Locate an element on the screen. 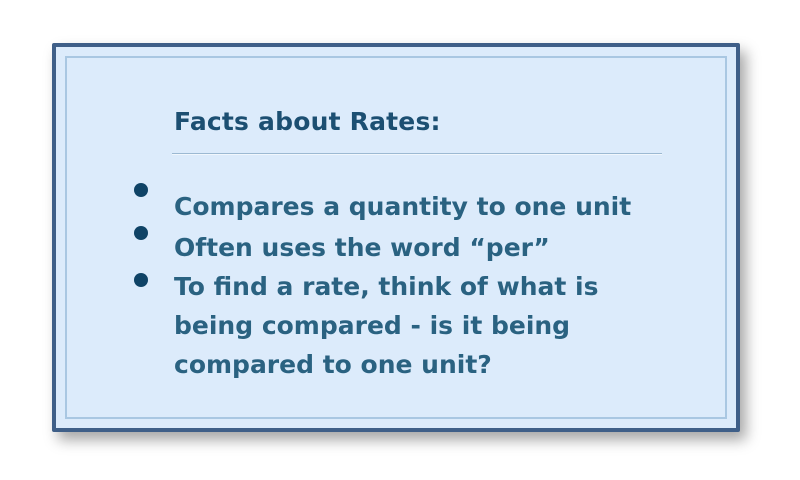 This screenshot has height=480, width=800. bullet-text-line: Often uses the word “per” is located at coordinates (362, 247).